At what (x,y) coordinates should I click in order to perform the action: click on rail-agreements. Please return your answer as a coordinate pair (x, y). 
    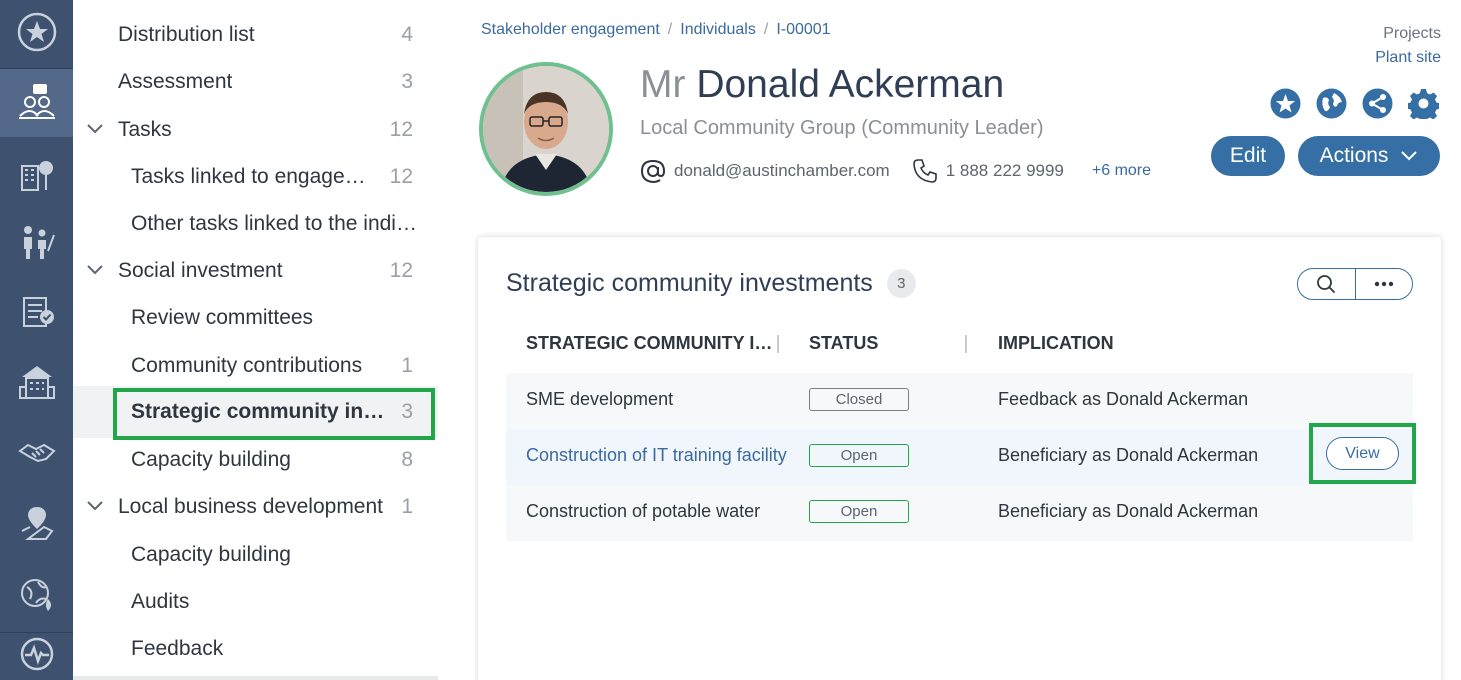
    Looking at the image, I should click on (36, 454).